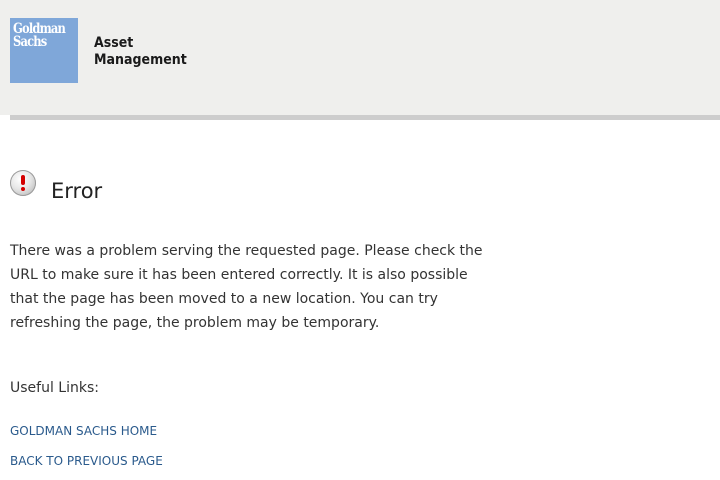  Describe the element at coordinates (365, 117) in the screenshot. I see `header-divider` at that location.